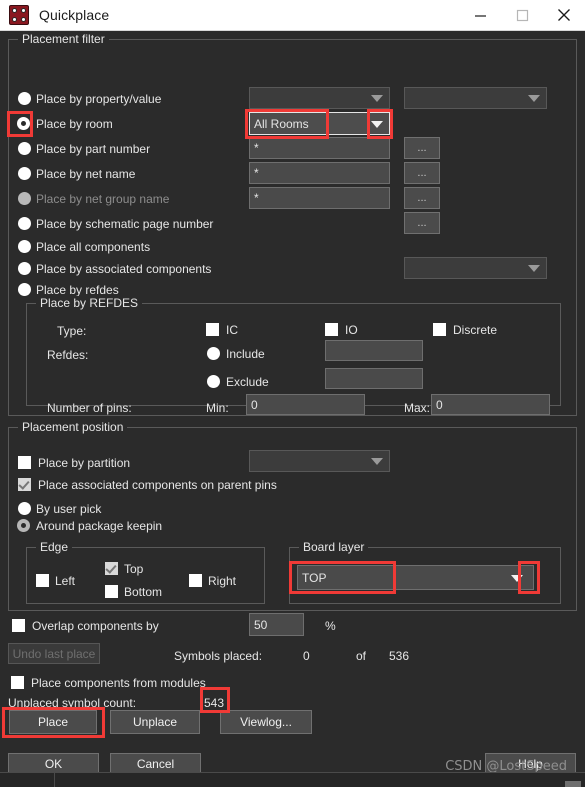 This screenshot has width=585, height=787. I want to click on label-place-by-associated-components: Place by associated components, so click(124, 269).